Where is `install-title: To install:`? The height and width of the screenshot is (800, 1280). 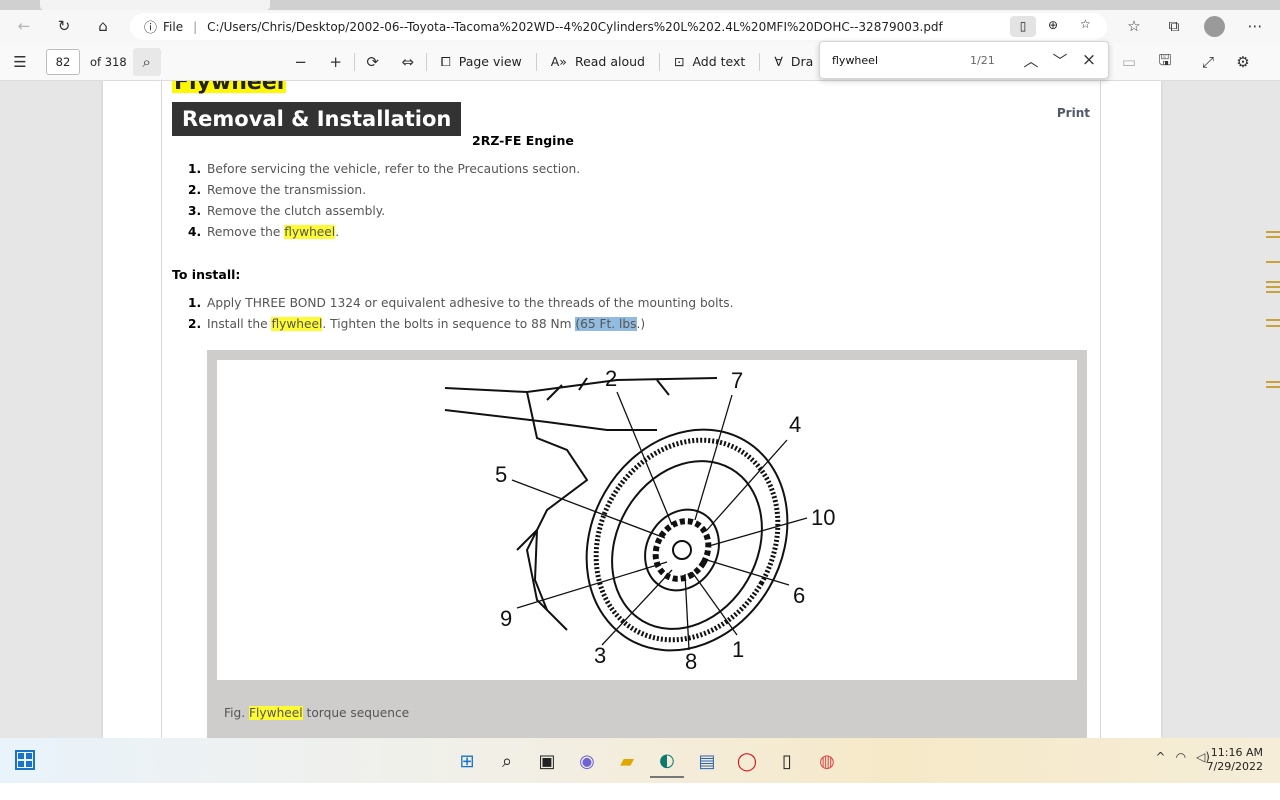 install-title: To install: is located at coordinates (206, 274).